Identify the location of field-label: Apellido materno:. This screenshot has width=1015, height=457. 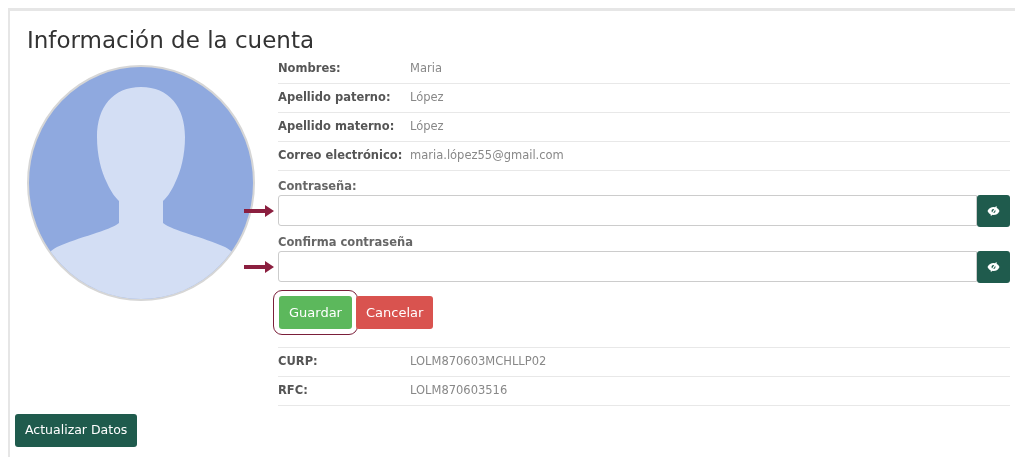
(337, 126).